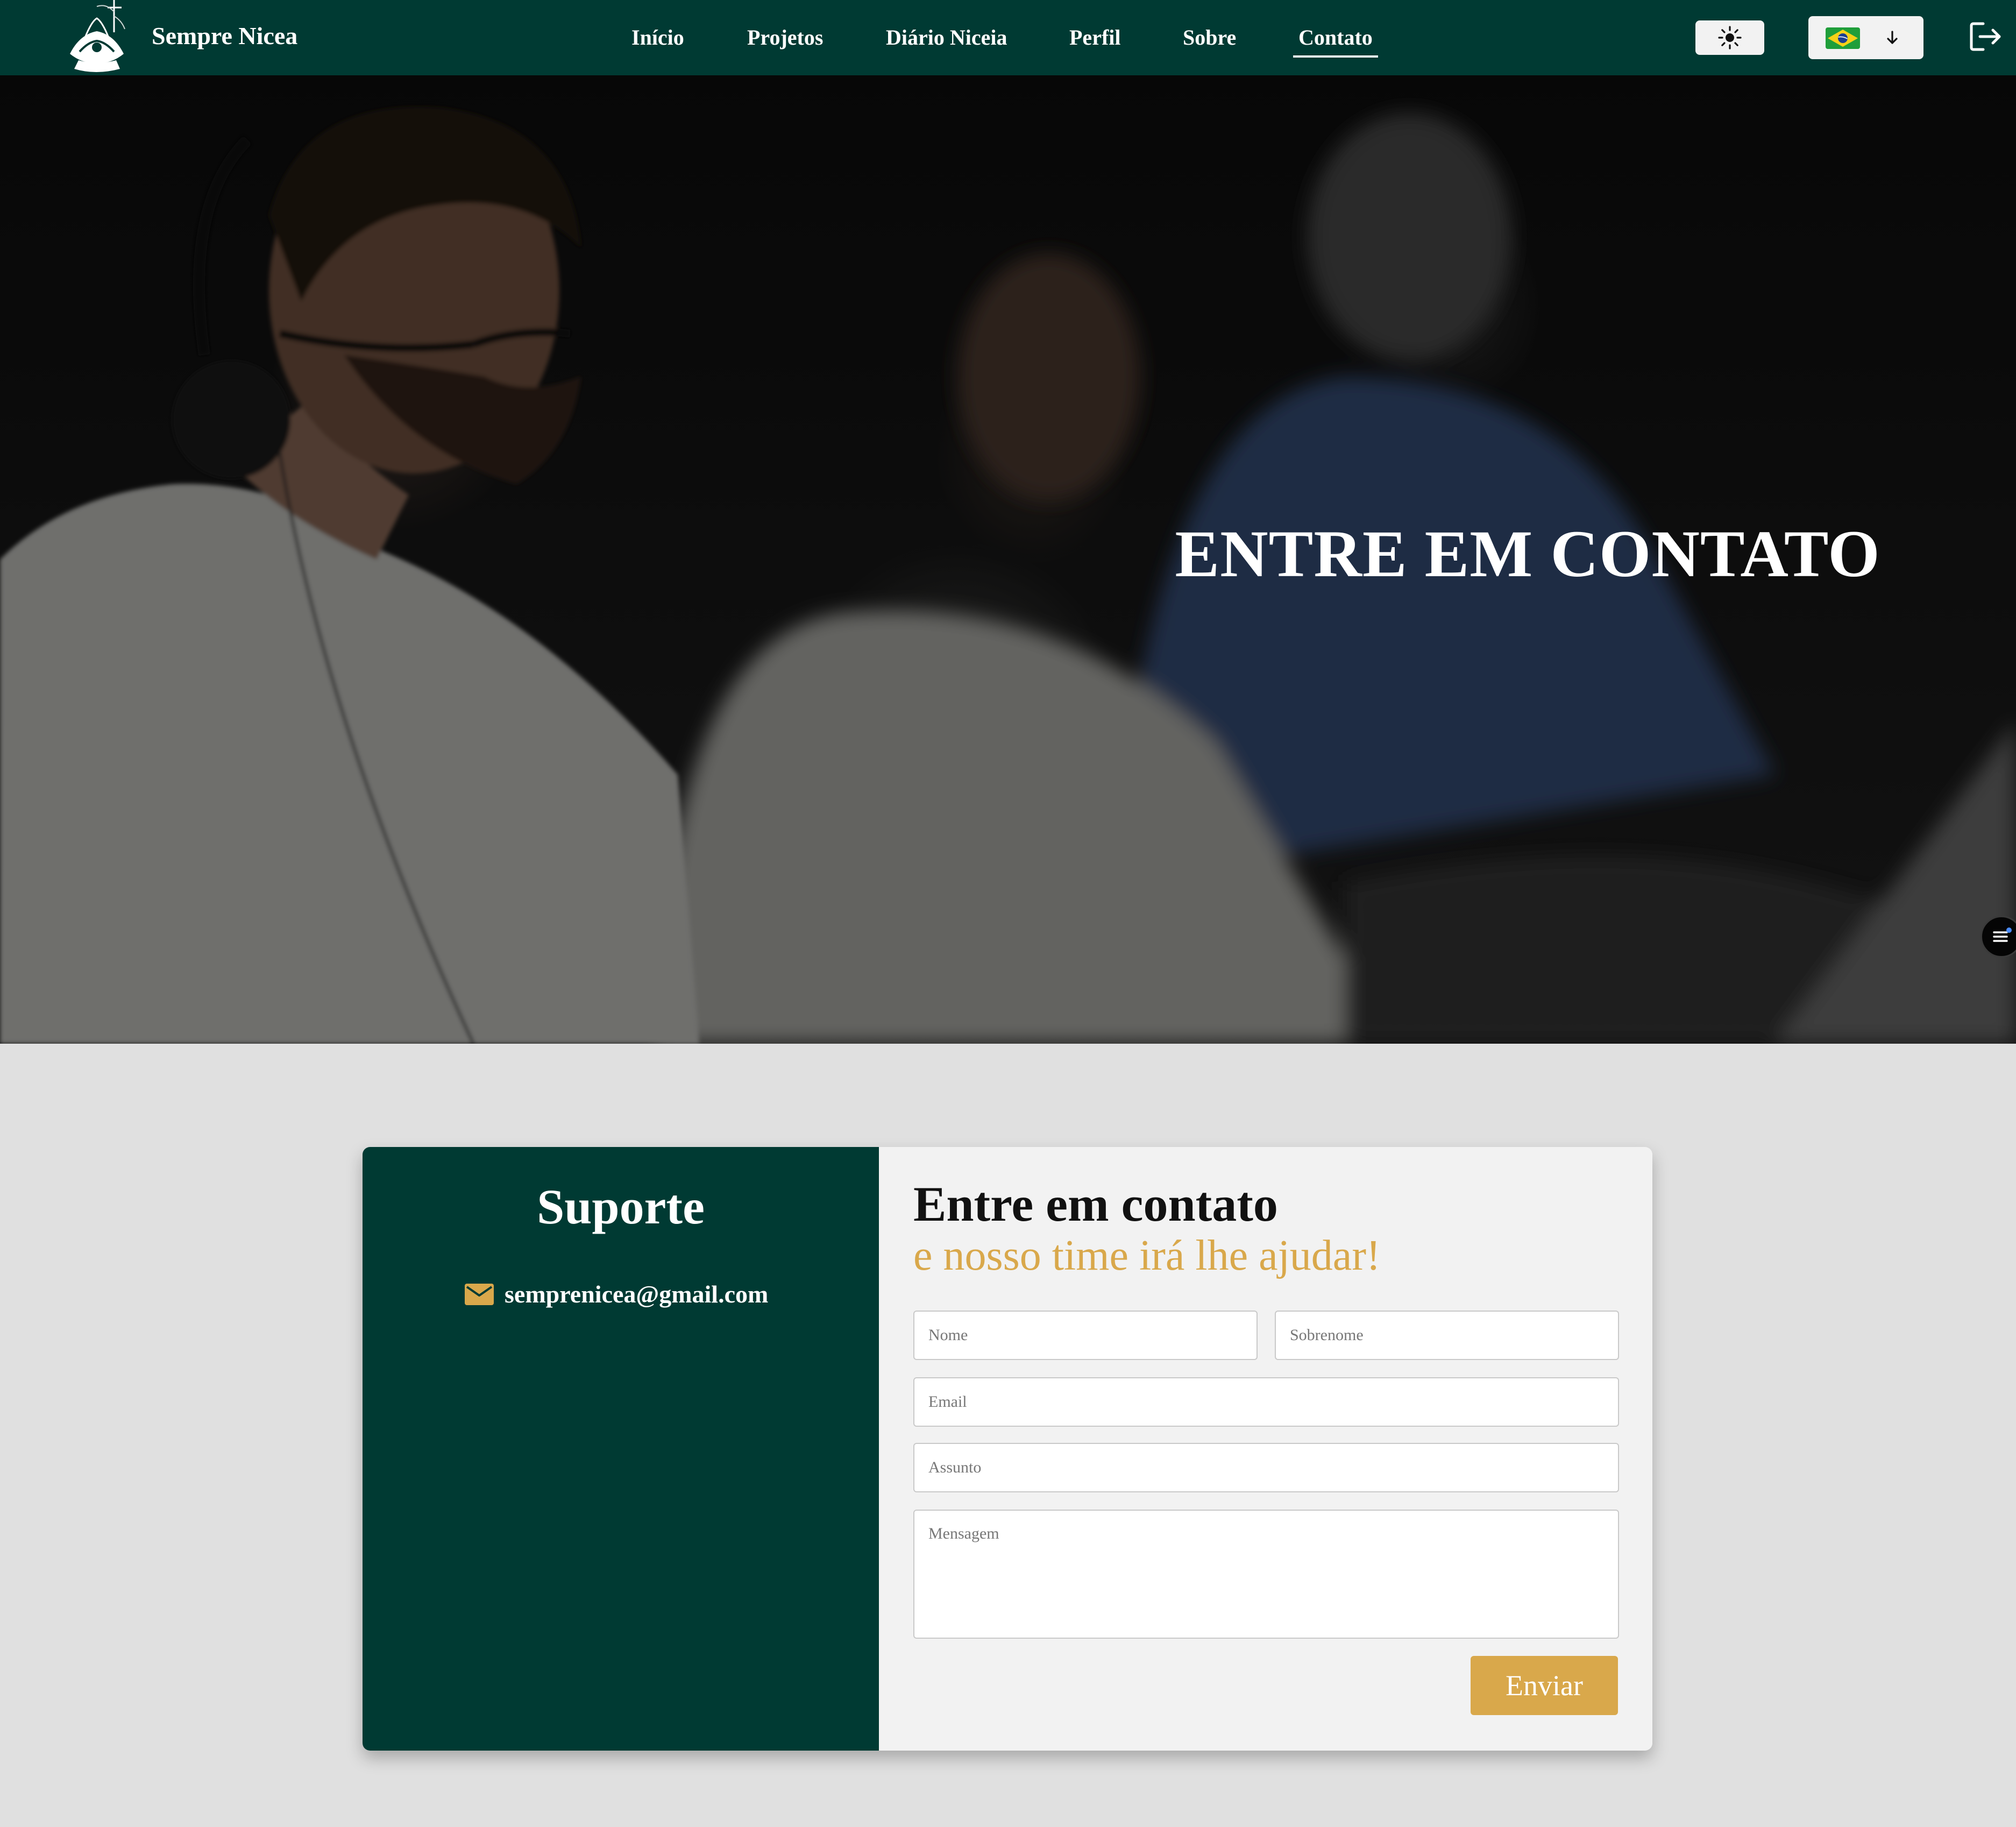 This screenshot has height=1827, width=2016. I want to click on hero-title: ENTRE EM CONTATO, so click(1527, 554).